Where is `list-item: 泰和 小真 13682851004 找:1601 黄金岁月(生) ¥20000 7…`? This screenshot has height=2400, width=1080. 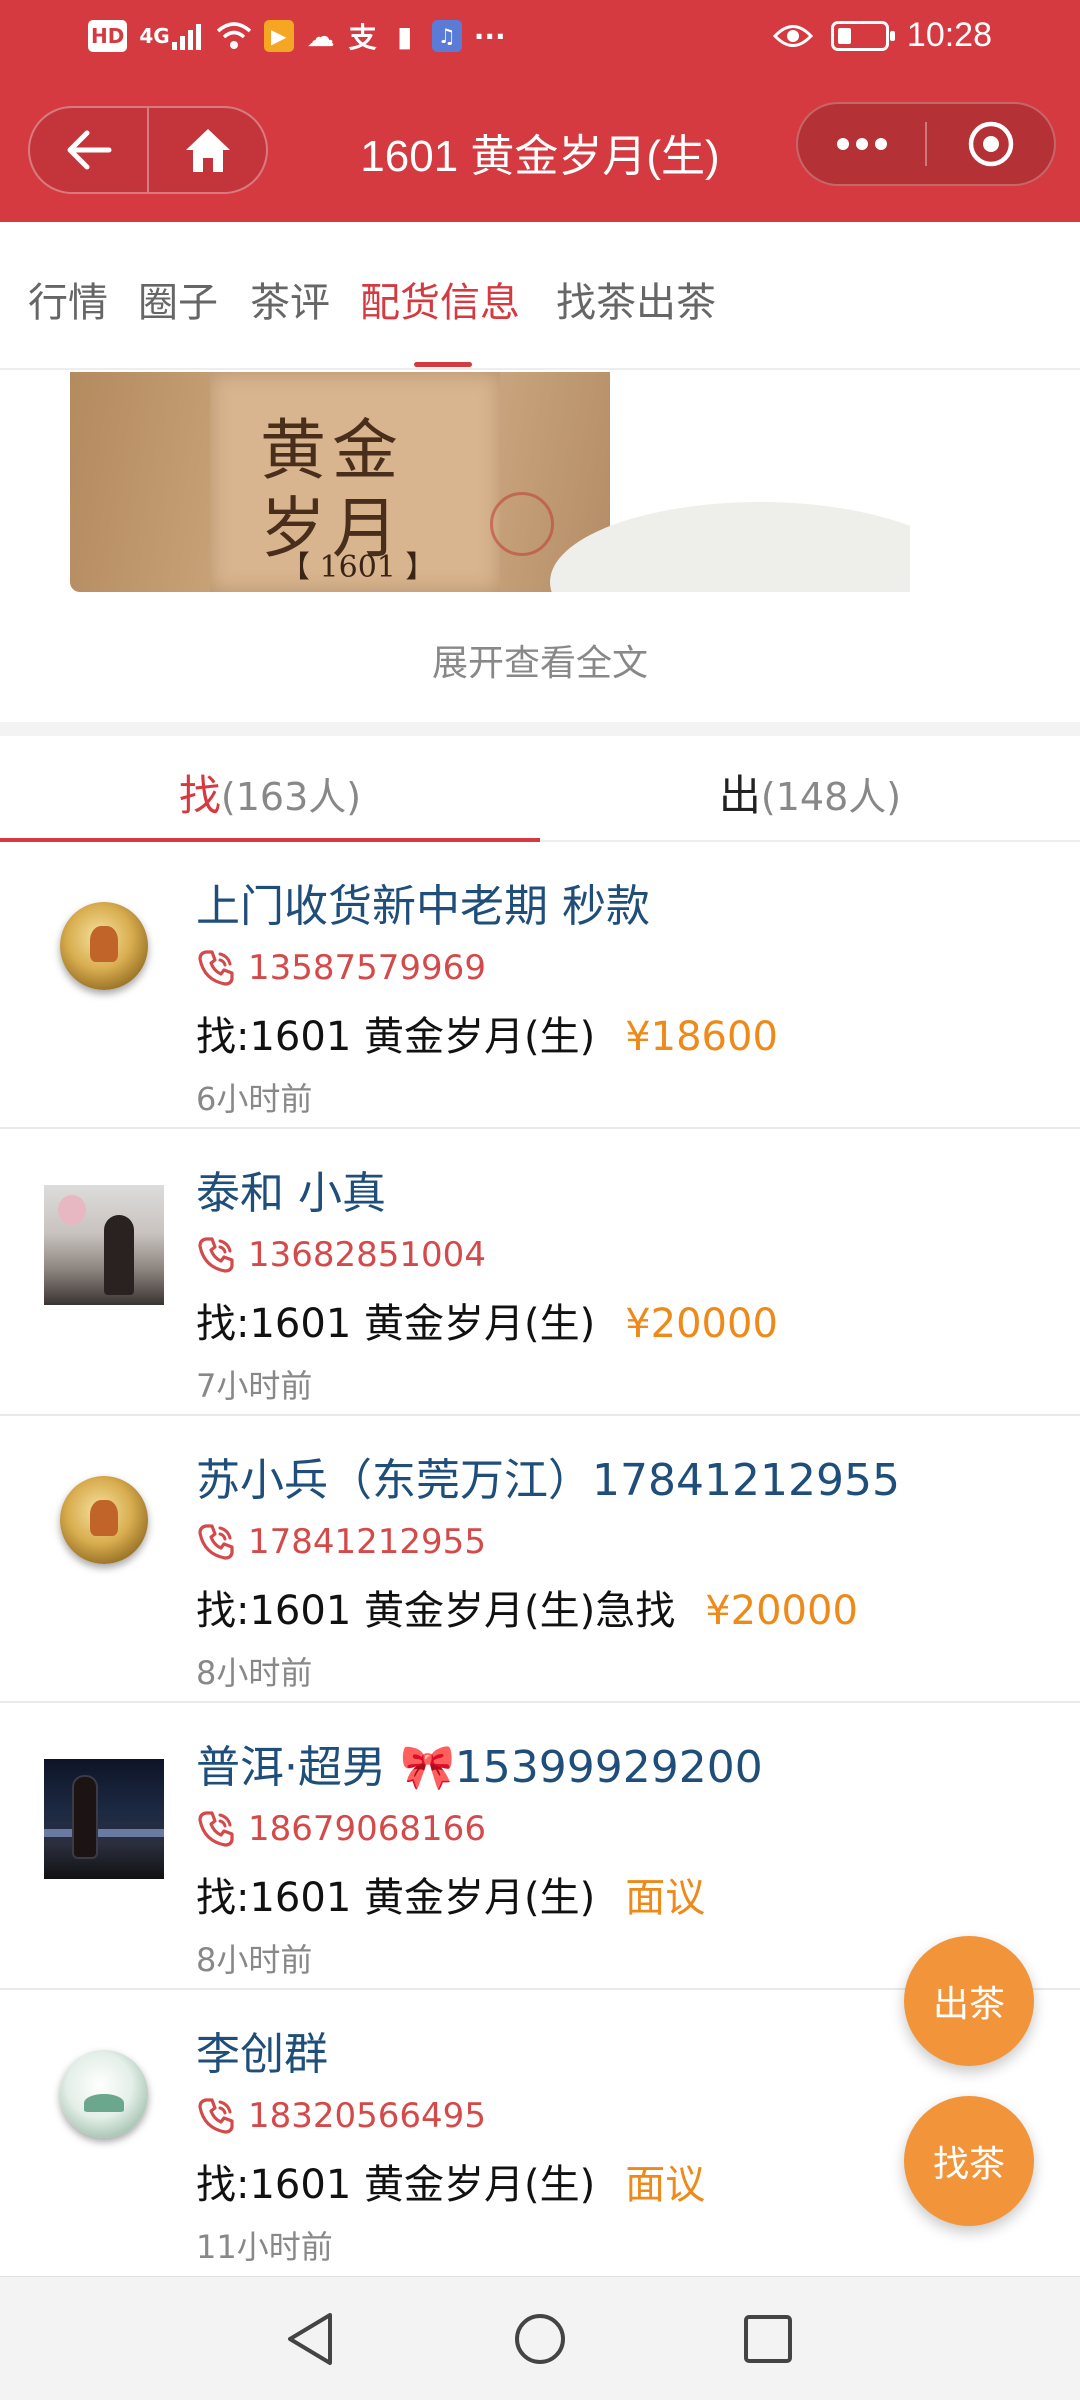
list-item: 泰和 小真 13682851004 找:1601 黄金岁月(生) ¥20000 7… is located at coordinates (540, 1272).